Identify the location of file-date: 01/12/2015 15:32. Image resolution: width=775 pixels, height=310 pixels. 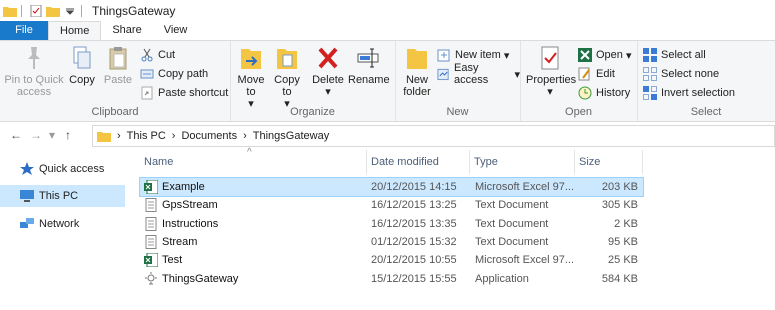
(414, 241).